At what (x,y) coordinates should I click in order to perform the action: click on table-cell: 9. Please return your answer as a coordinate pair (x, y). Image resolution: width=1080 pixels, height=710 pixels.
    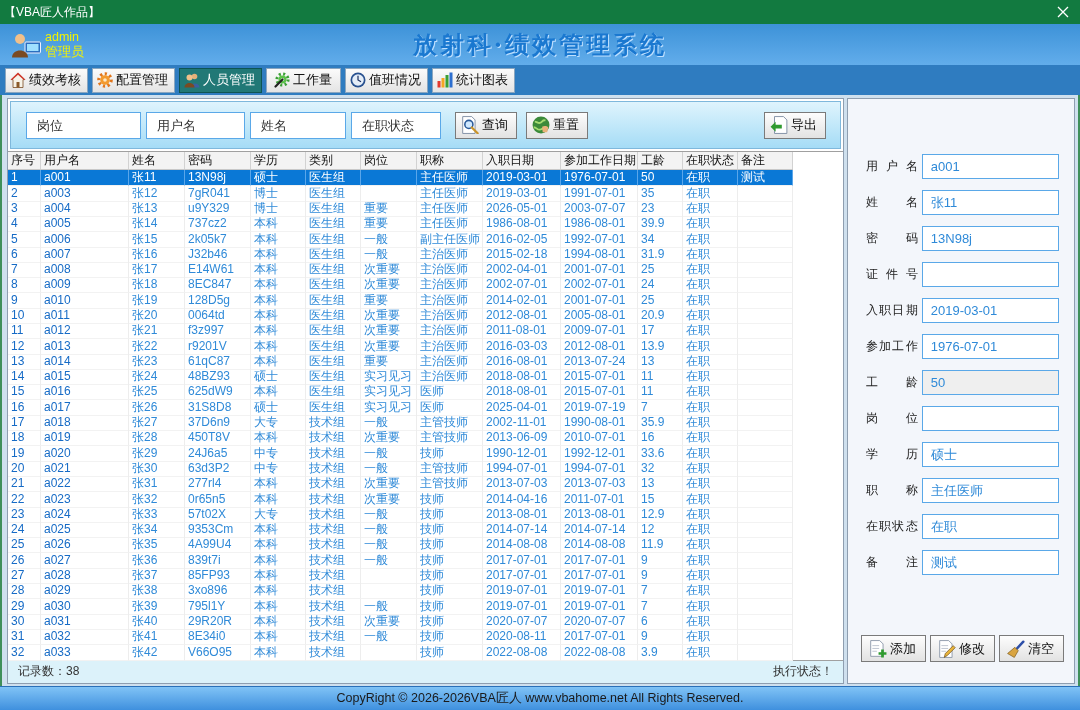
    Looking at the image, I should click on (660, 576).